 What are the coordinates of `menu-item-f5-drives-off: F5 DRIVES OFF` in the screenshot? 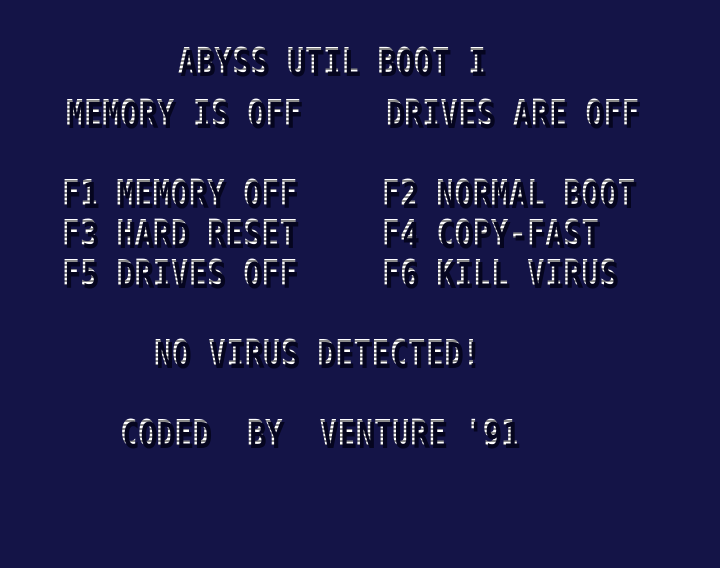 It's located at (180, 274).